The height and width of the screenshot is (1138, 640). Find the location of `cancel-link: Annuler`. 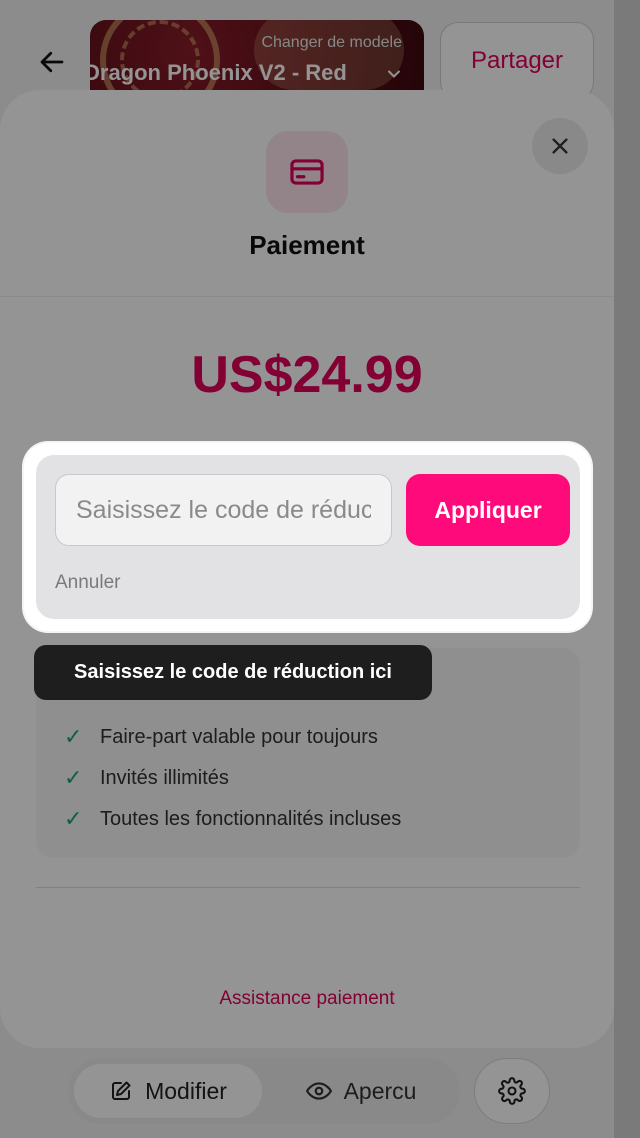

cancel-link: Annuler is located at coordinates (88, 583).